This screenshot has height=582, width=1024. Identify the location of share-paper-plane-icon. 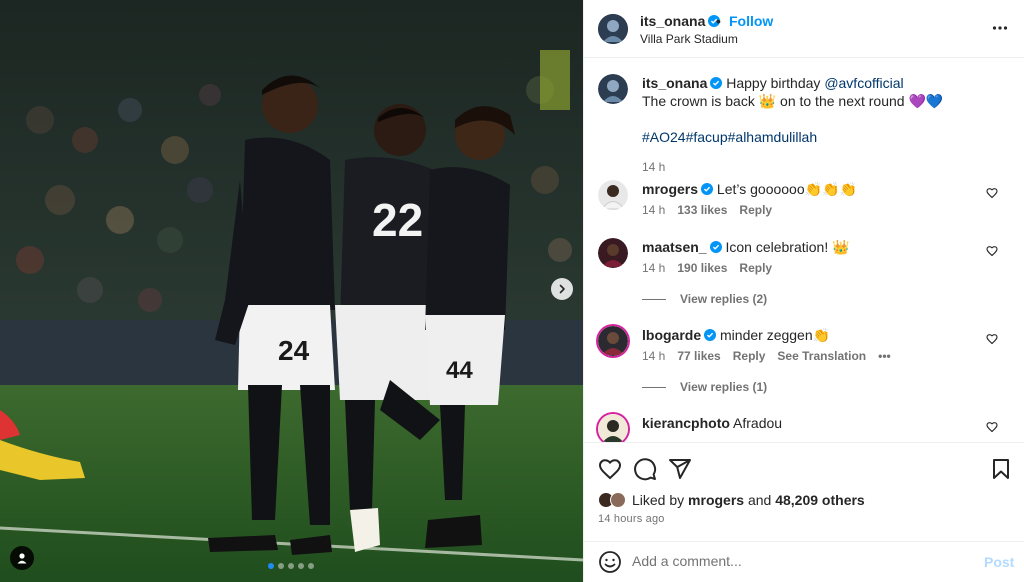
(680, 469).